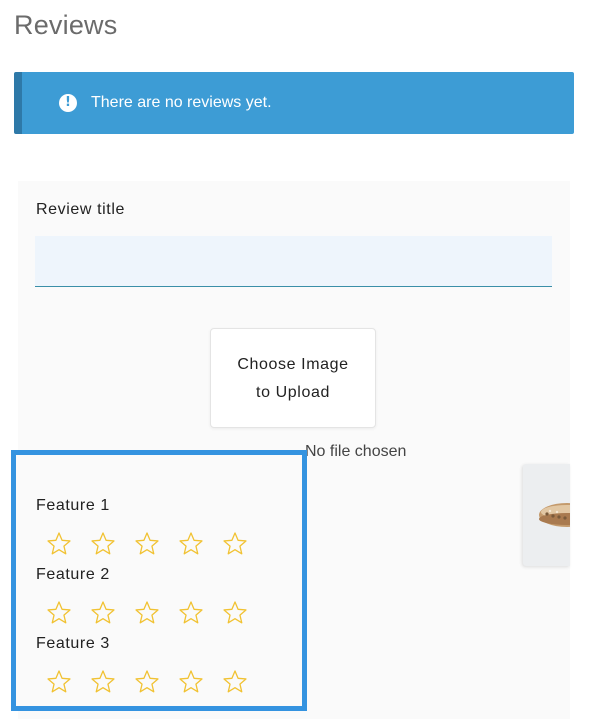  What do you see at coordinates (81, 209) in the screenshot?
I see `review-title-label: Review title` at bounding box center [81, 209].